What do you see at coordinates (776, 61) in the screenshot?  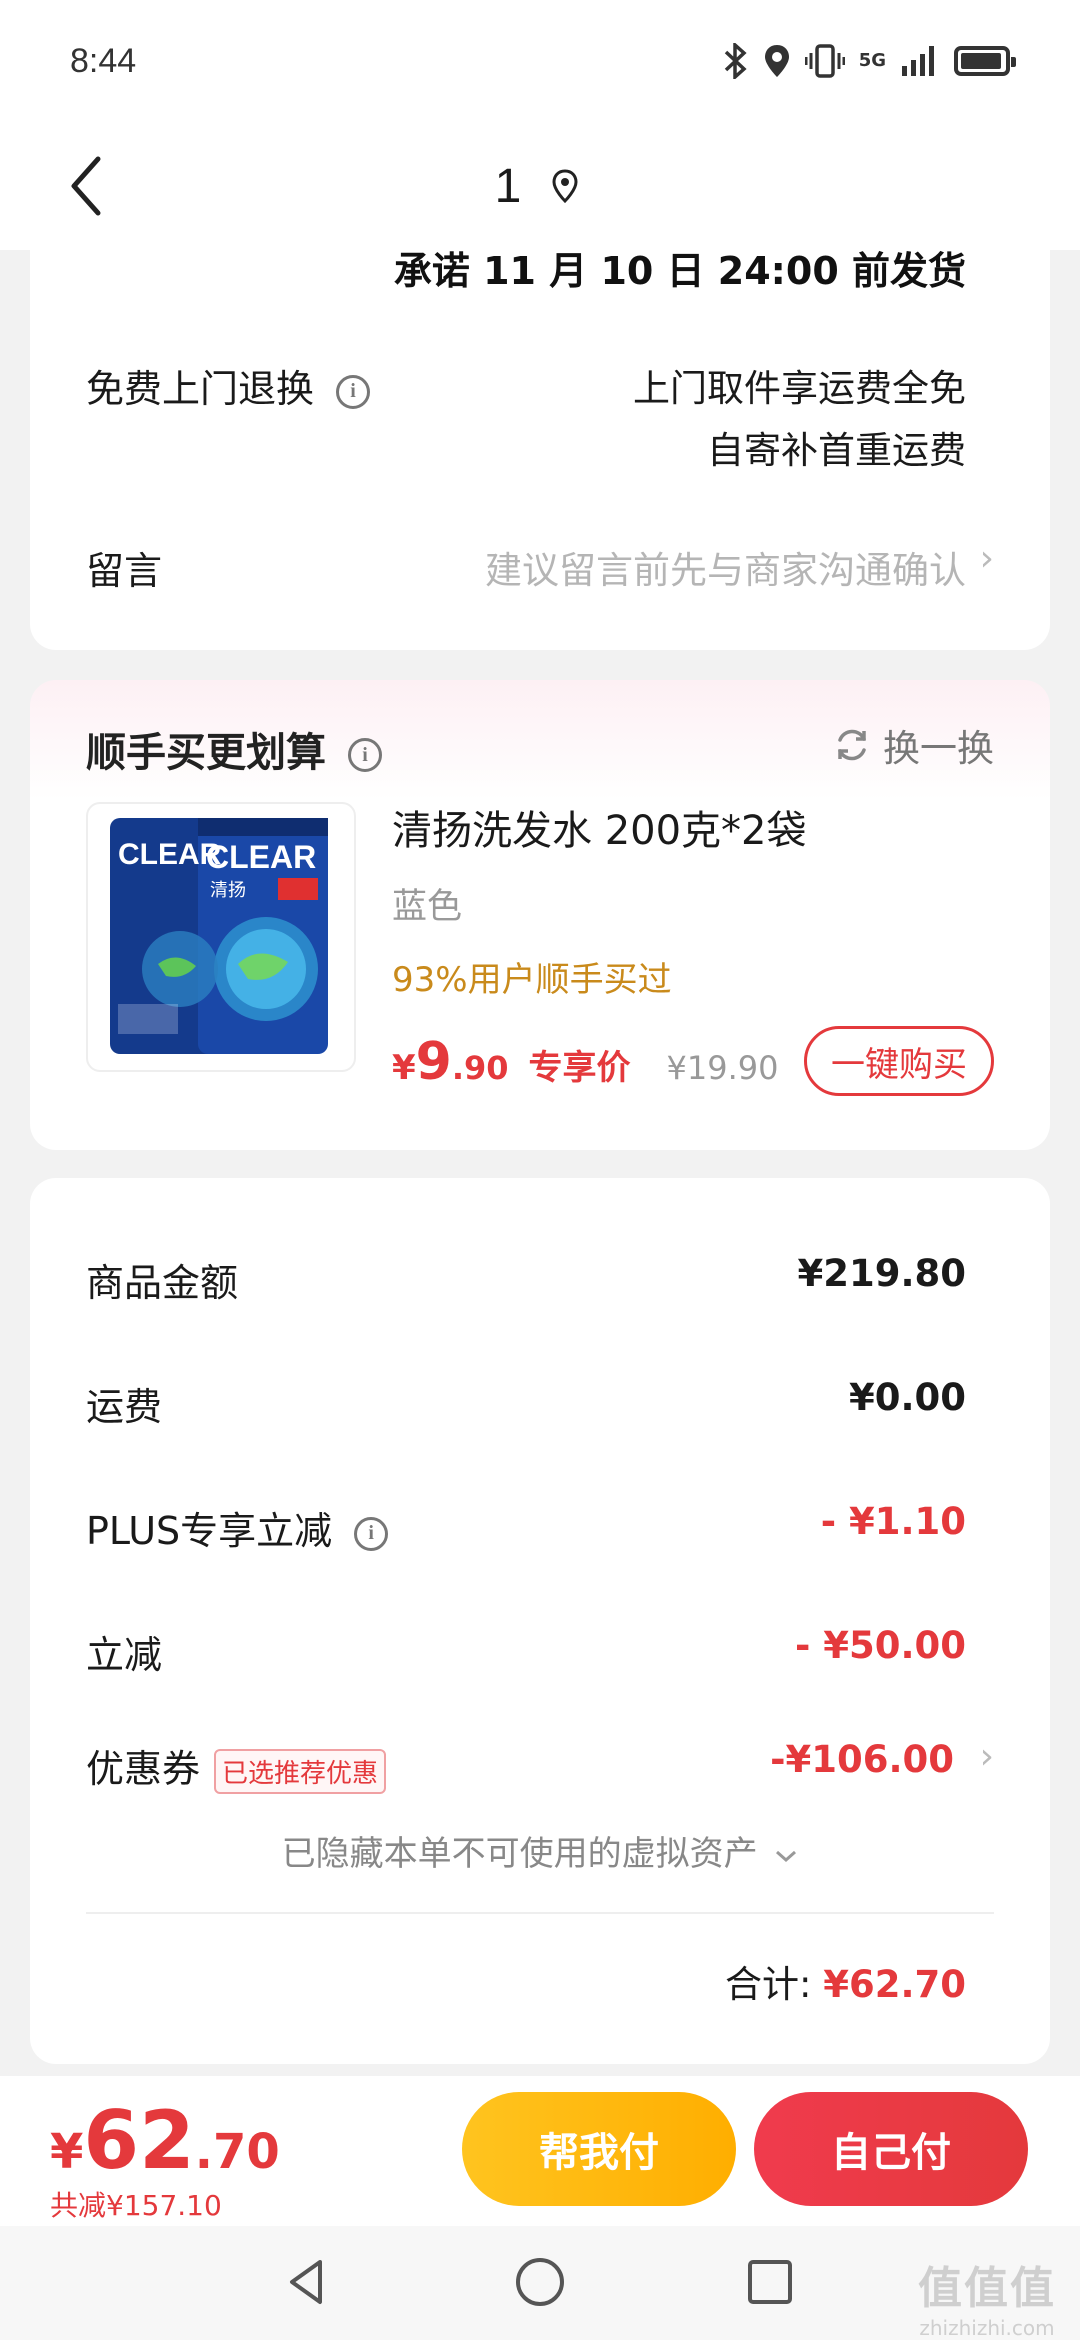 I see `location-icon` at bounding box center [776, 61].